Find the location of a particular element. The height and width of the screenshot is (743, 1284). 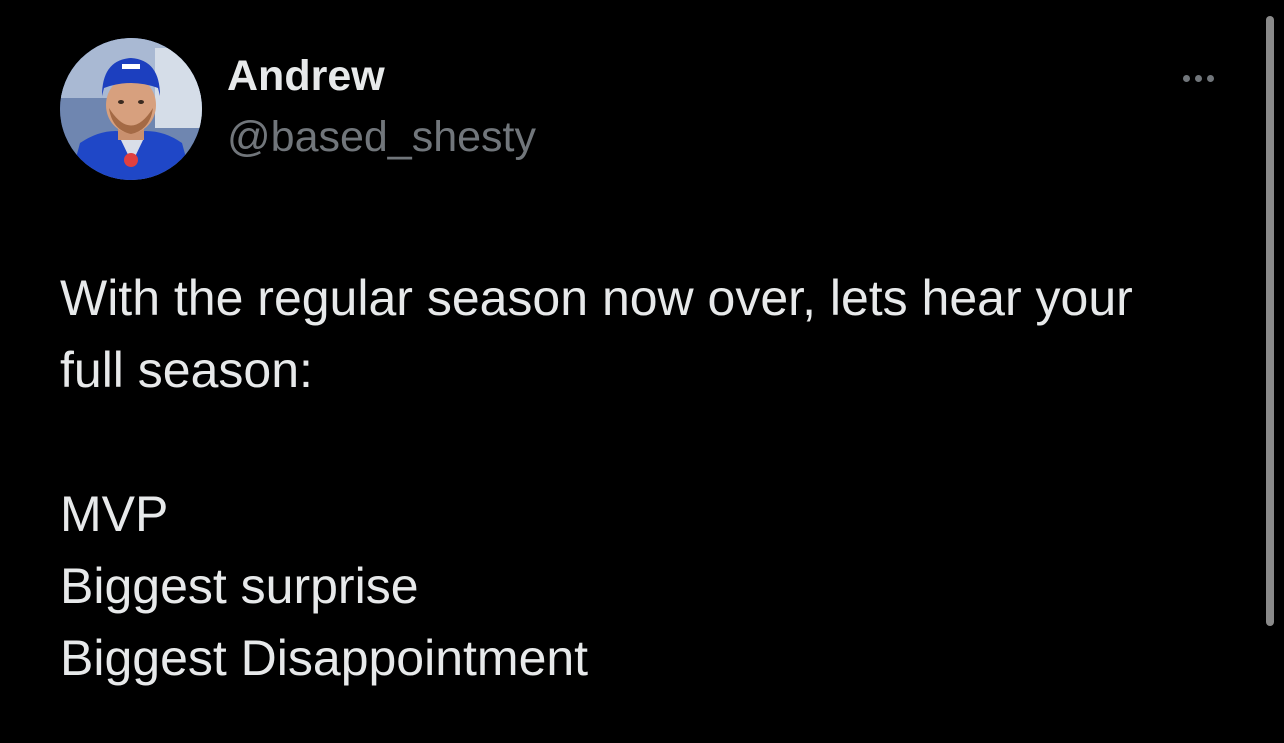

more-horizontal-icon is located at coordinates (1186, 78).